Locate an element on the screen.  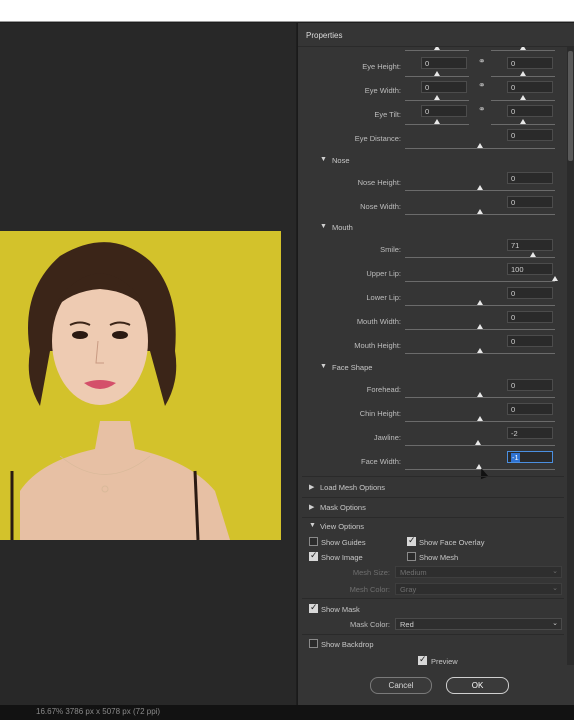
view-options-header: ▼ View Options is located at coordinates (432, 527).